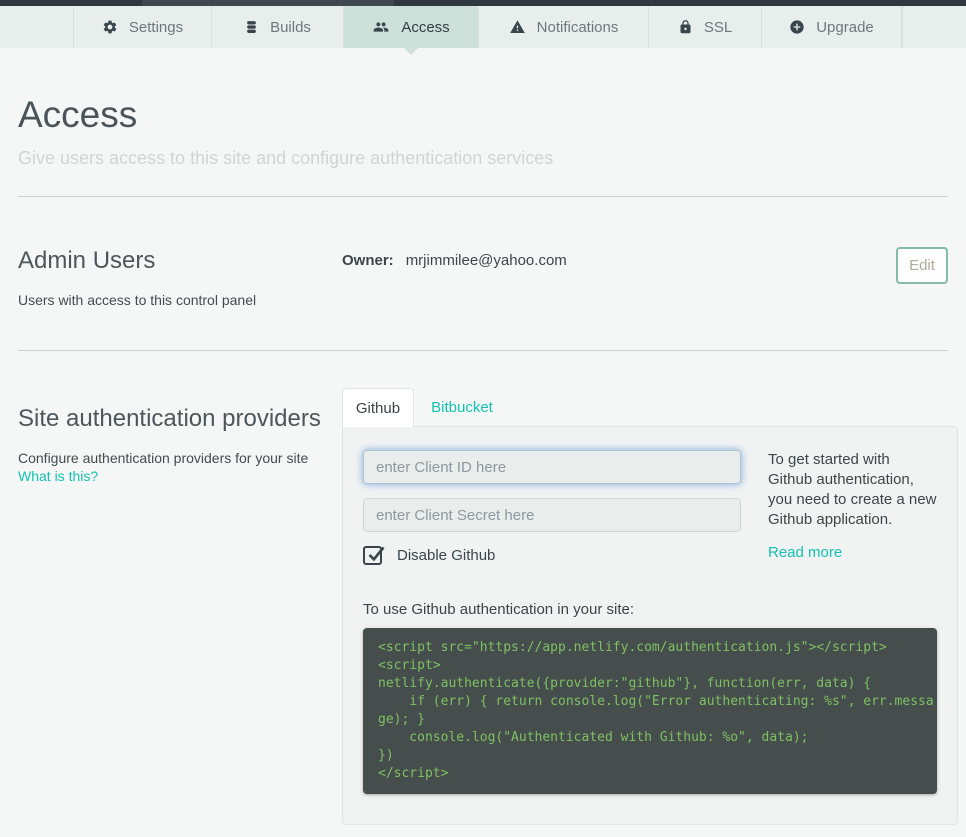 Image resolution: width=966 pixels, height=837 pixels. I want to click on disable-github-label: Disable Github, so click(446, 556).